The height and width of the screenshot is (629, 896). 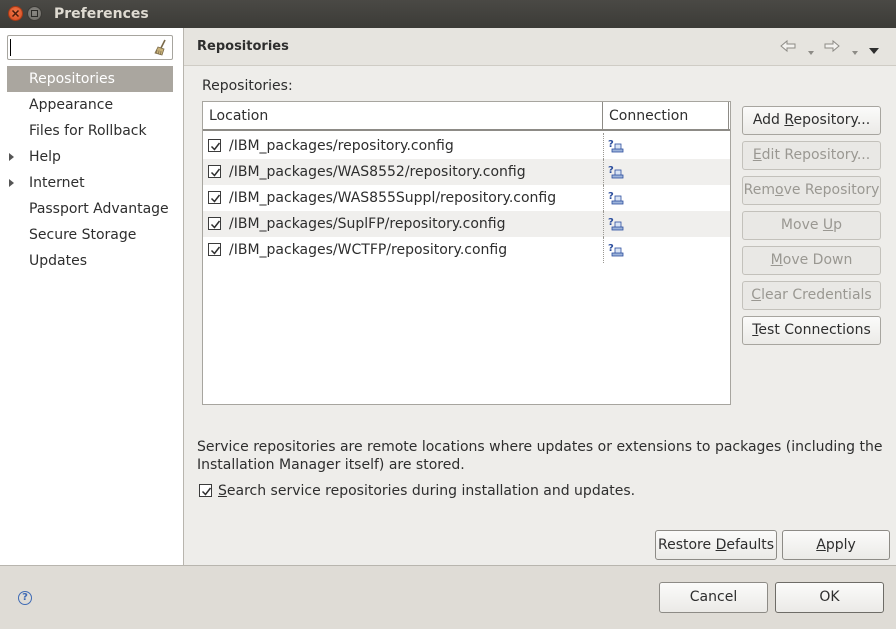 What do you see at coordinates (540, 47) in the screenshot?
I see `page-header: Repositories` at bounding box center [540, 47].